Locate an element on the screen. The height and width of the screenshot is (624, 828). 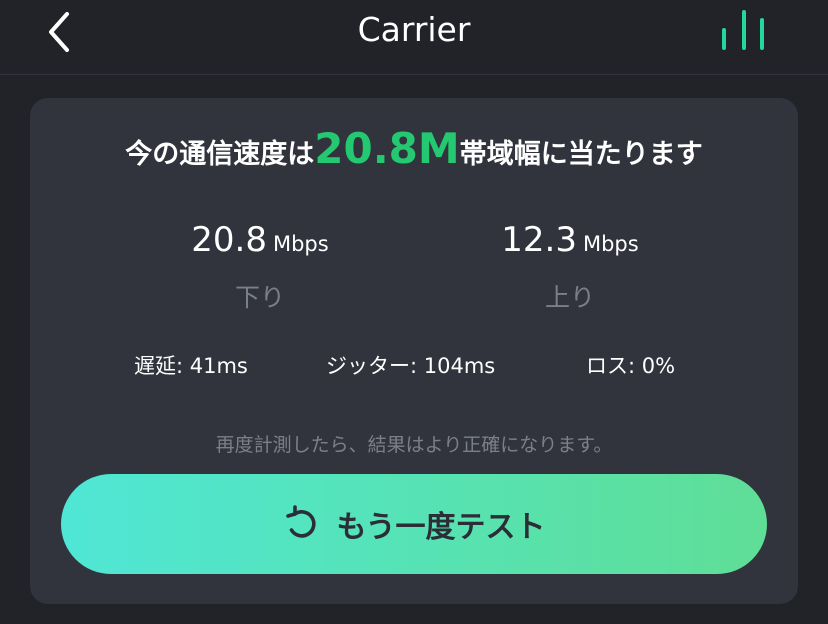
upload-label: 上り is located at coordinates (569, 297).